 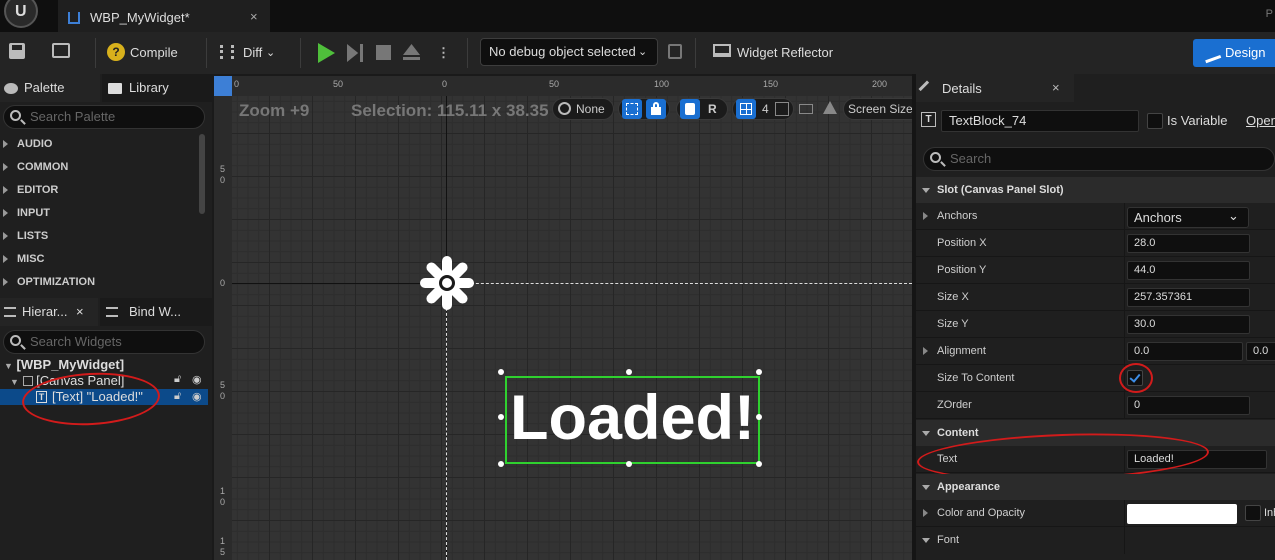 What do you see at coordinates (877, 109) in the screenshot?
I see `screen-size-dropdown: Screen Size` at bounding box center [877, 109].